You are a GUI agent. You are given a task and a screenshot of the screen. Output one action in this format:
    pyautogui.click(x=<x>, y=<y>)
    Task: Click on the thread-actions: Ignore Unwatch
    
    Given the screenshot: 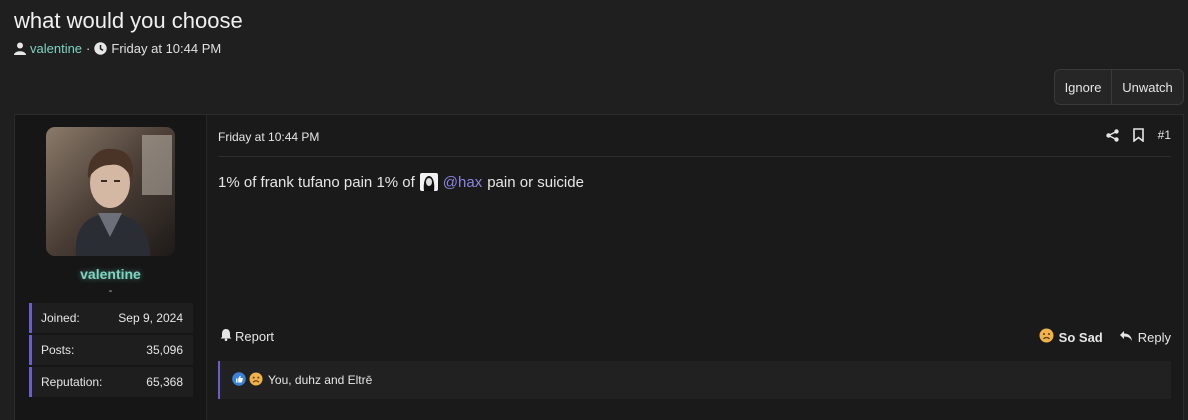 What is the action you would take?
    pyautogui.click(x=1119, y=87)
    